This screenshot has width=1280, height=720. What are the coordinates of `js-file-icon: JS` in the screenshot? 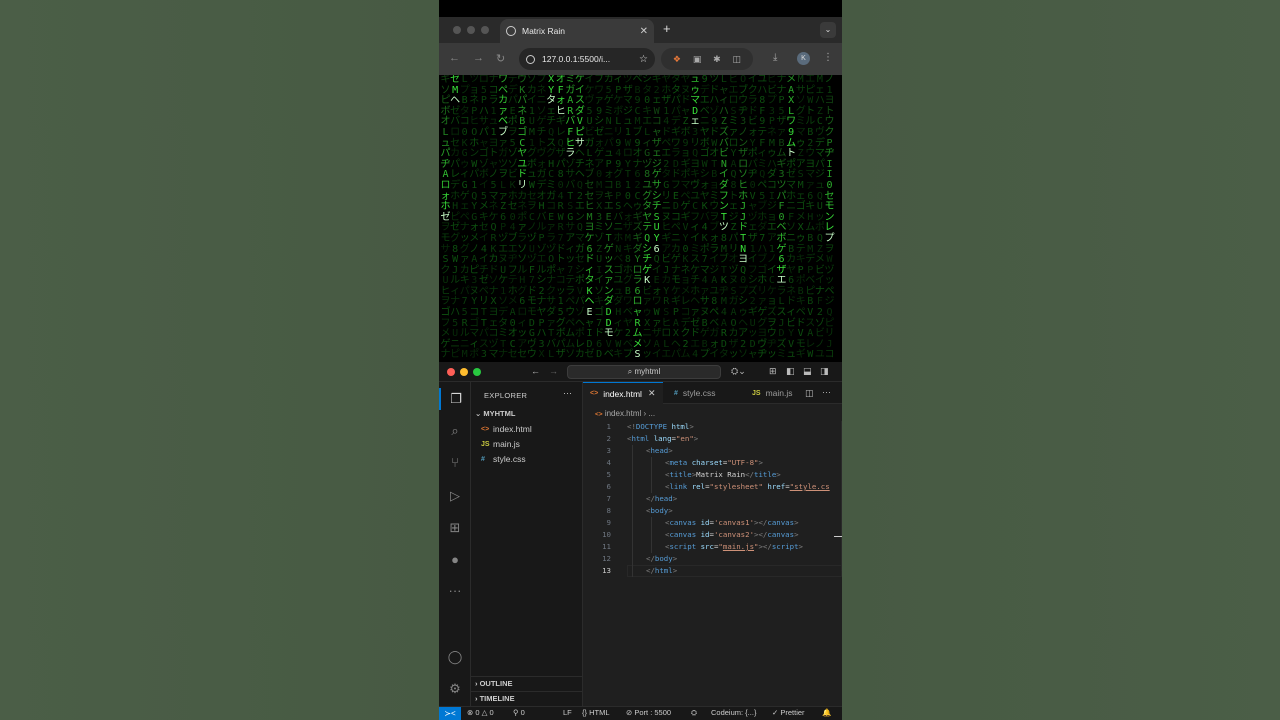 It's located at (485, 444).